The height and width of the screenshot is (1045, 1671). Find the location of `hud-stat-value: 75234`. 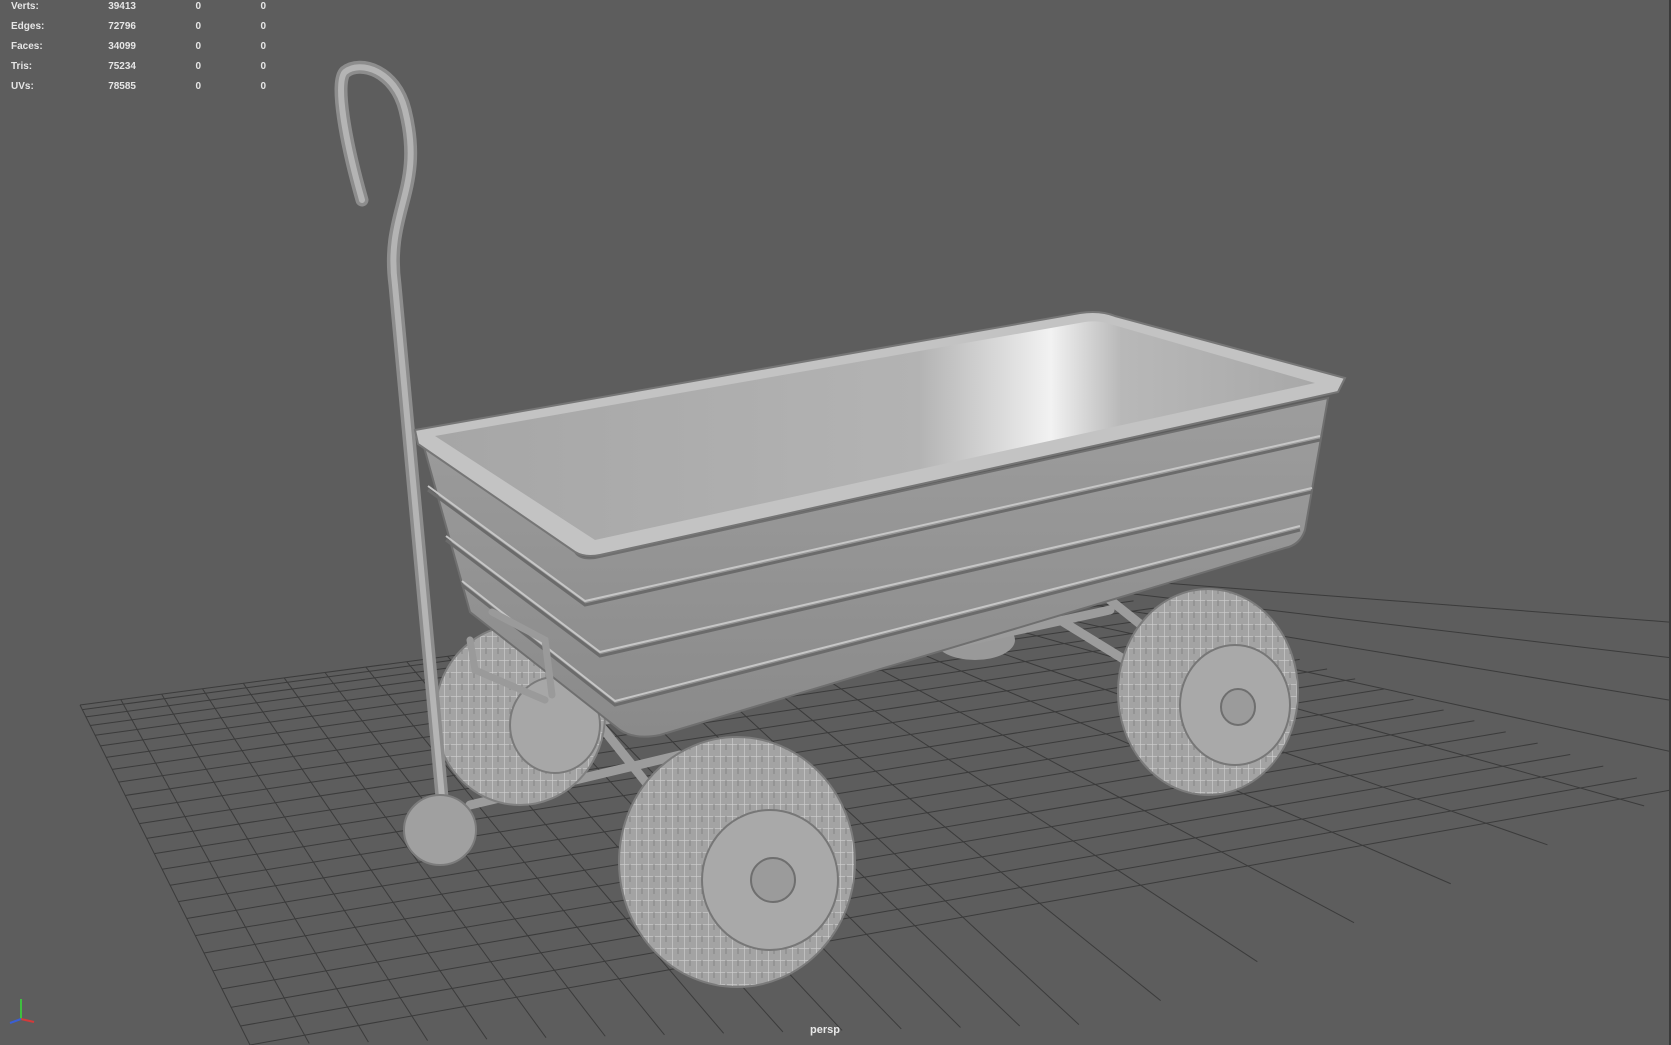

hud-stat-value: 75234 is located at coordinates (122, 66).